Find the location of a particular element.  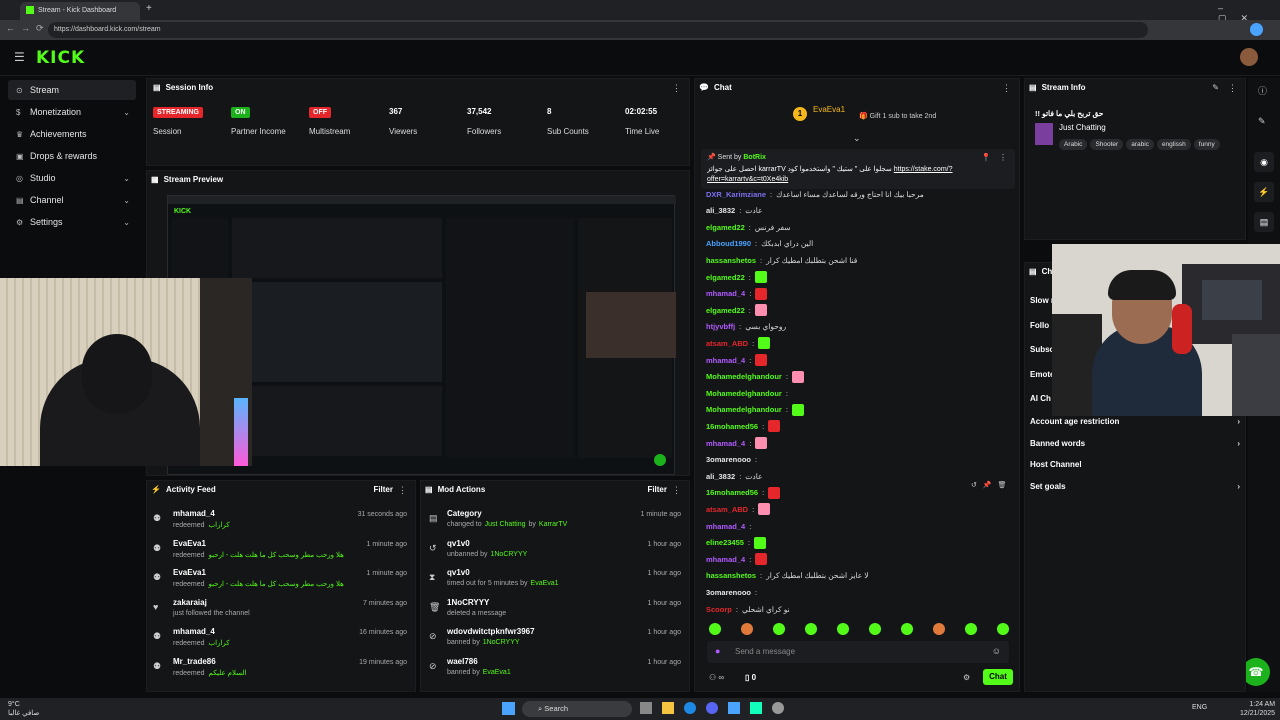

chat-username: elgamed22 is located at coordinates (725, 227).